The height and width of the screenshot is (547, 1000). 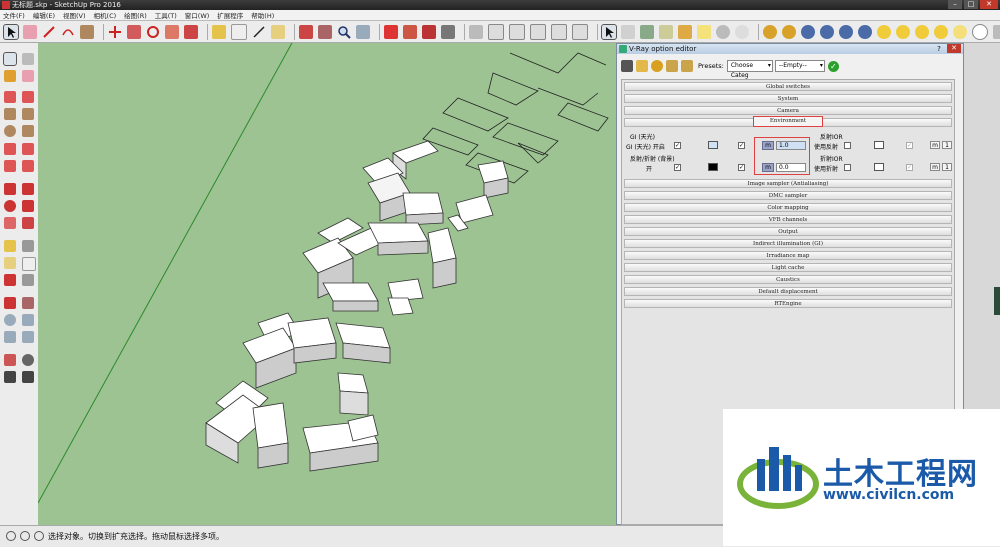 What do you see at coordinates (10, 320) in the screenshot?
I see `zoom-icon` at bounding box center [10, 320].